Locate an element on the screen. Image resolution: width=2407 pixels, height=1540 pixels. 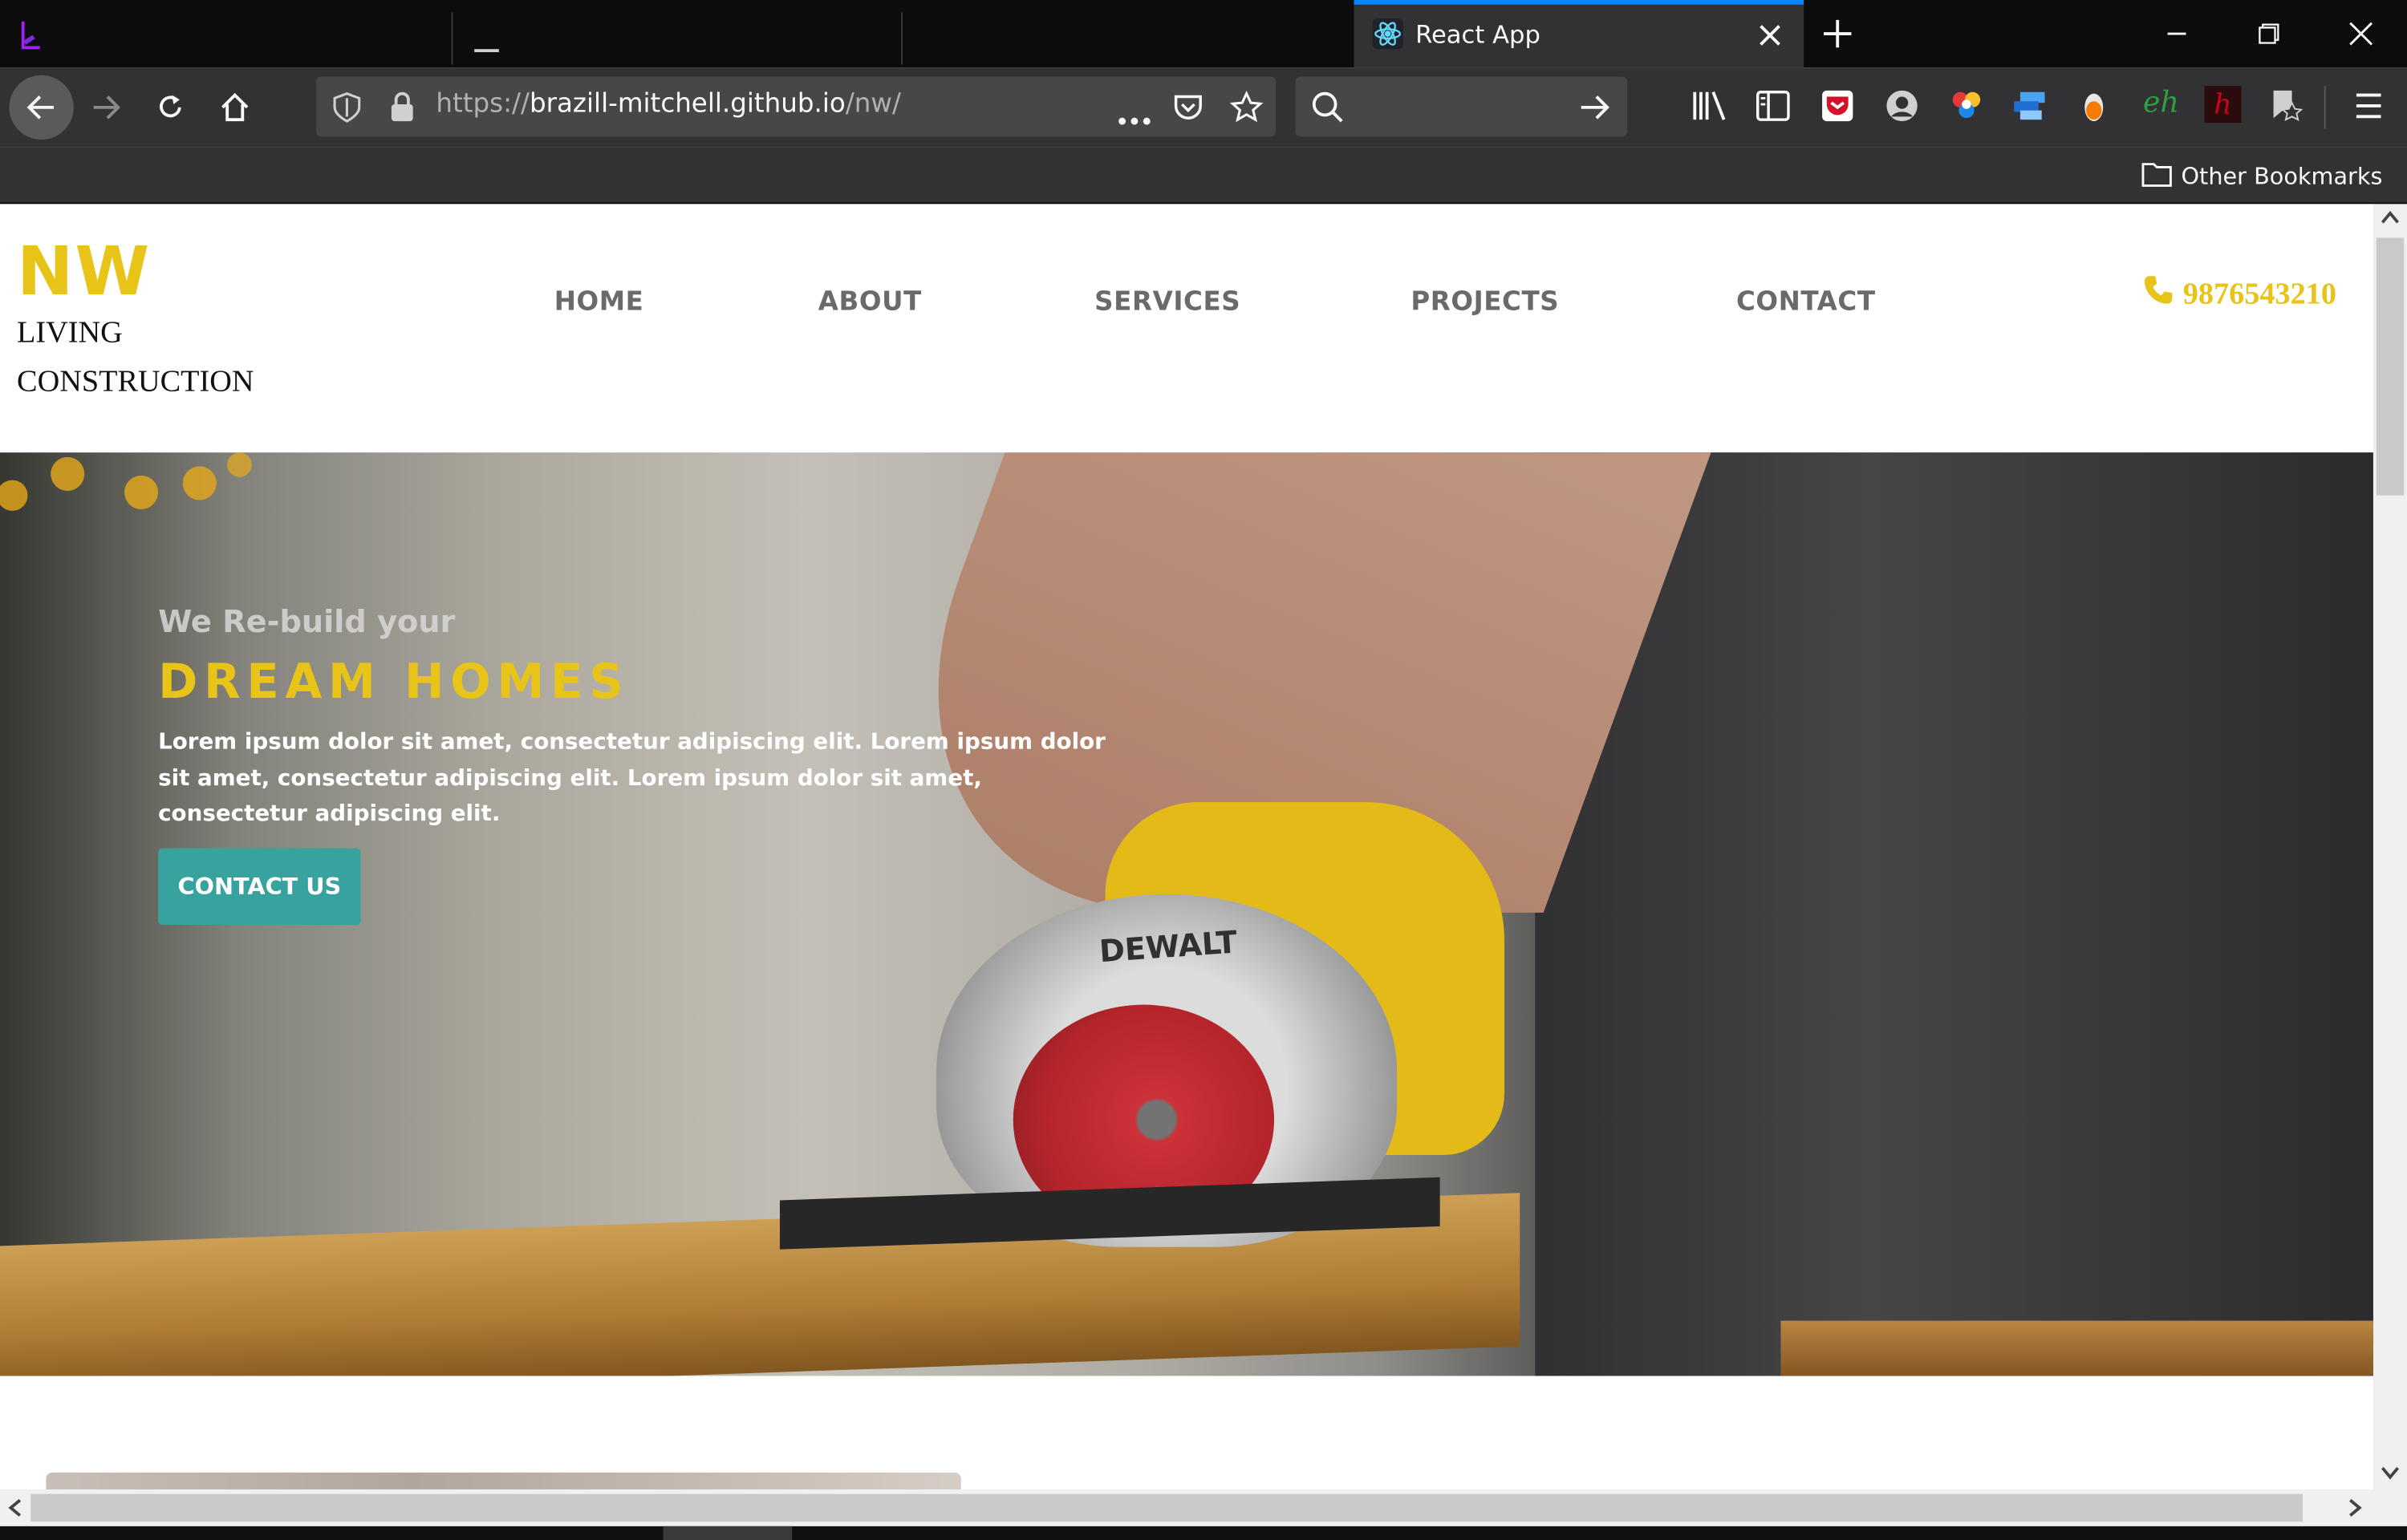
forward-button is located at coordinates (106, 107).